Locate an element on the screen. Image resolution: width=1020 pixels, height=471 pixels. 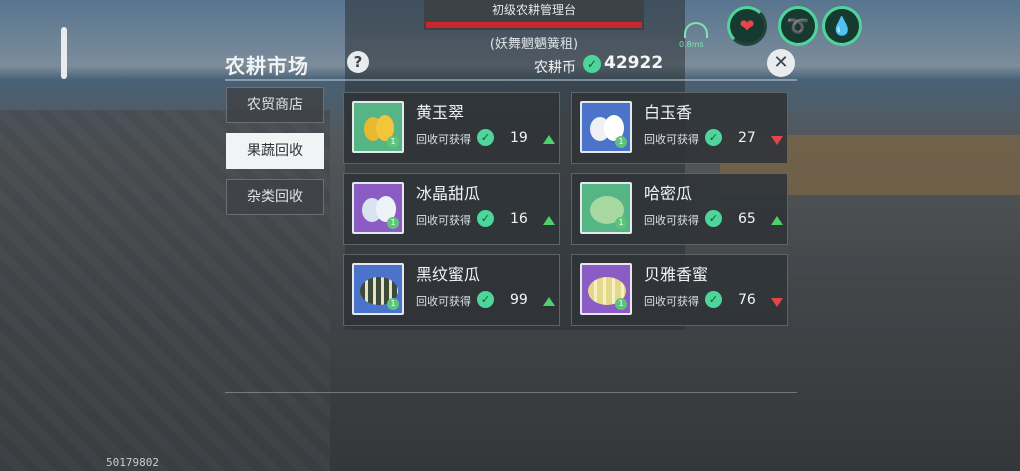
footer-divider is located at coordinates (511, 392).